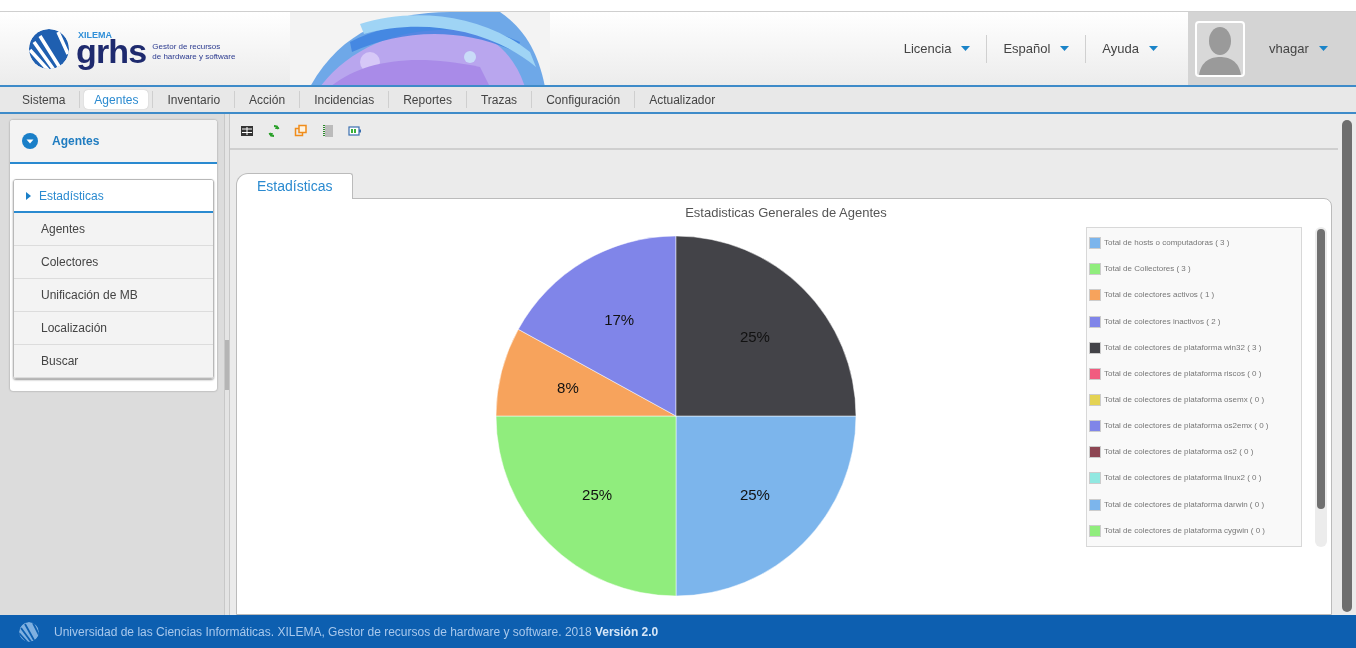  What do you see at coordinates (786, 212) in the screenshot?
I see `chart-title: Estadisticas Generales de Agentes` at bounding box center [786, 212].